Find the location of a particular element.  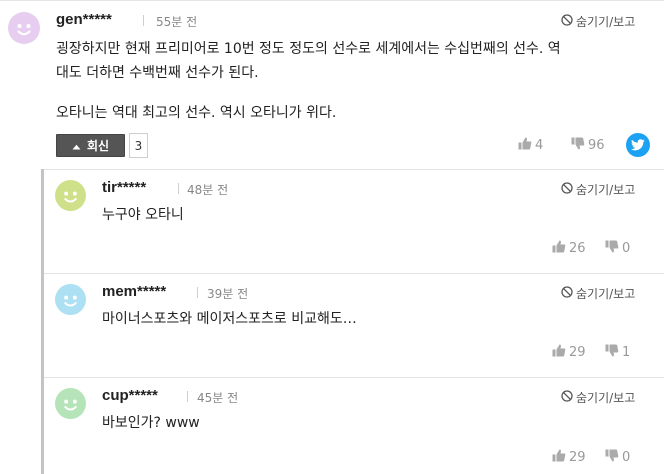

like-count: 4 is located at coordinates (539, 145).